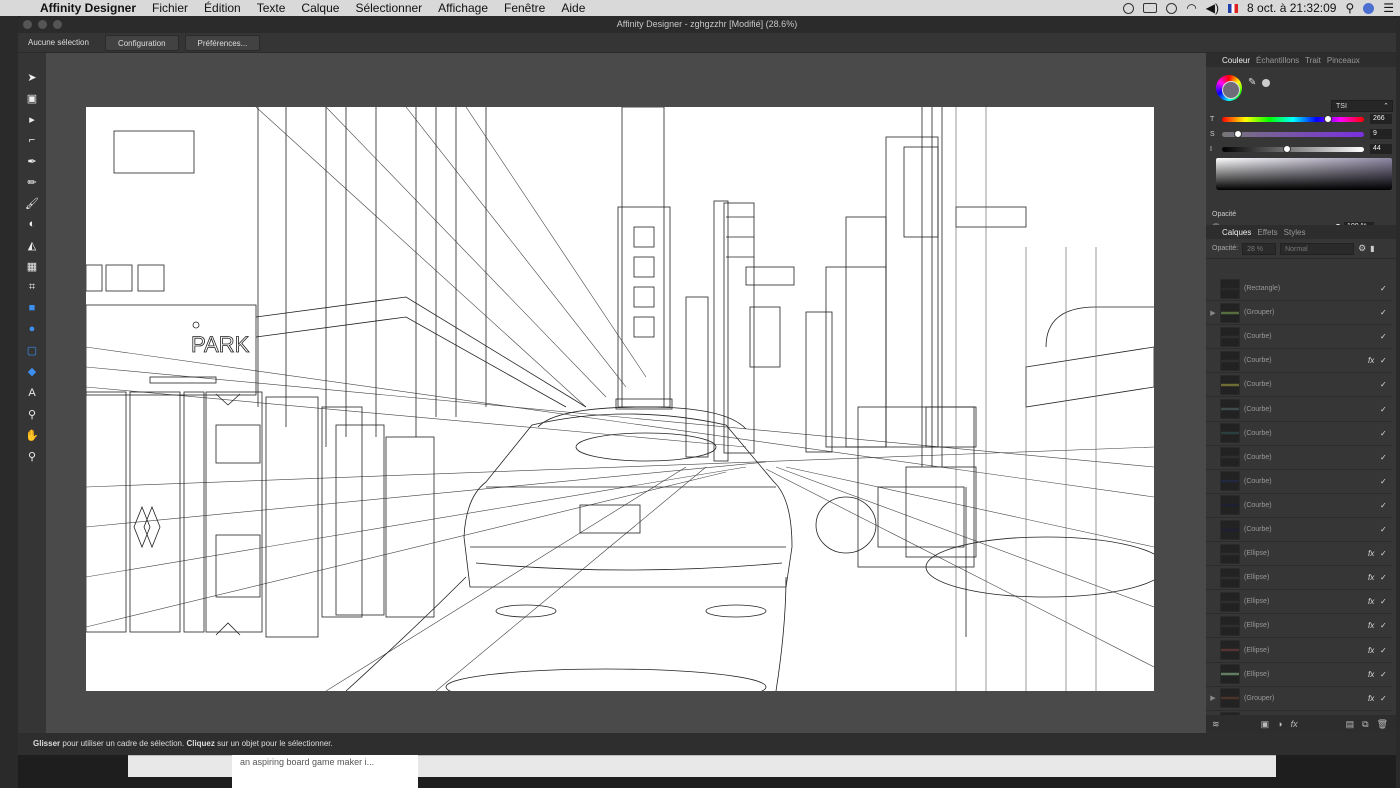 This screenshot has width=1400, height=788. What do you see at coordinates (1317, 248) in the screenshot?
I see `blend-mode-select: Normal` at bounding box center [1317, 248].